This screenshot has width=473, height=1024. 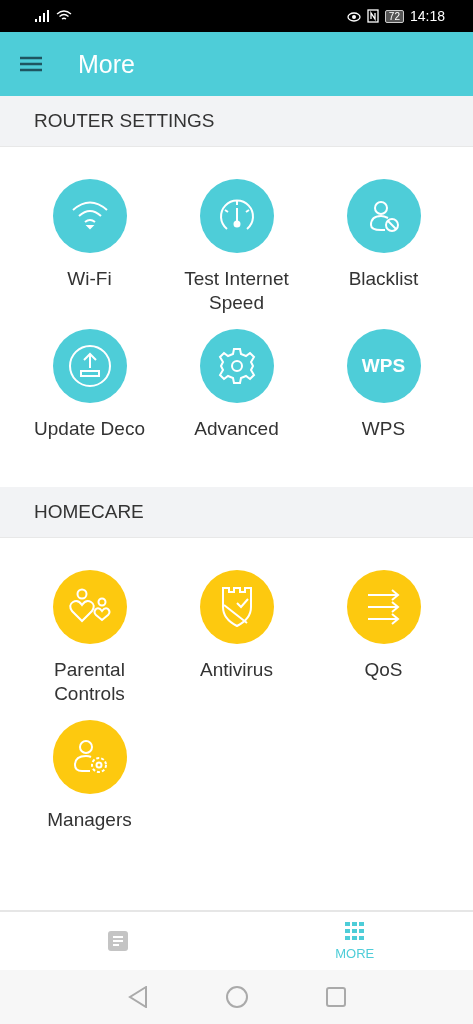 What do you see at coordinates (236, 291) in the screenshot?
I see `feature-label: Test Internet Speed` at bounding box center [236, 291].